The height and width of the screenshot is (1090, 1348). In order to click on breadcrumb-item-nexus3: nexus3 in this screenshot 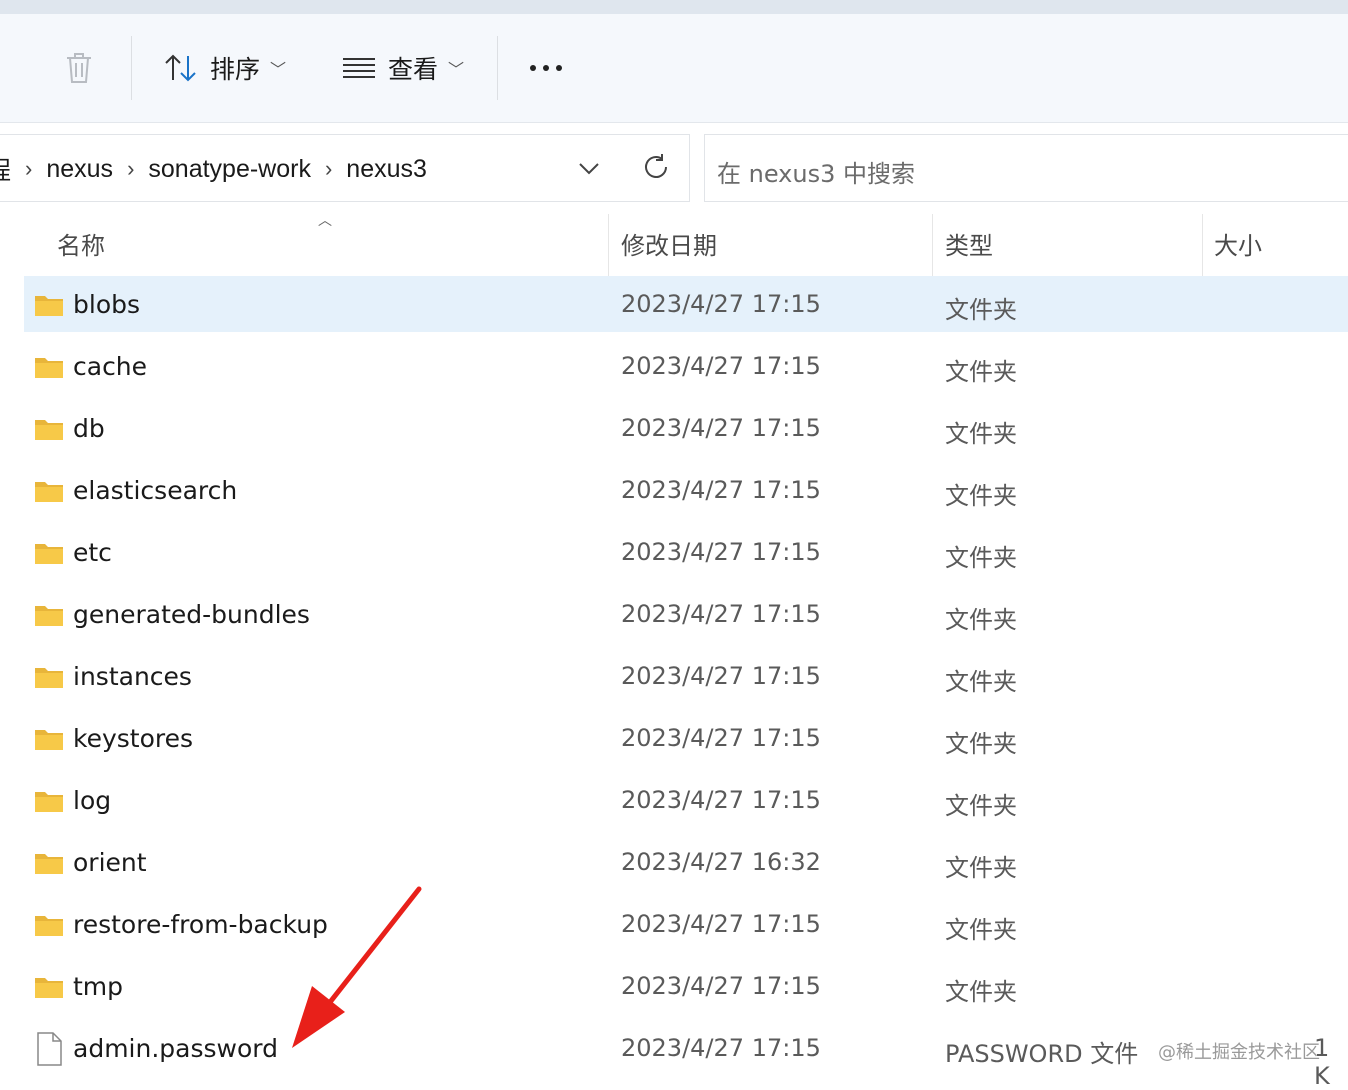, I will do `click(386, 169)`.